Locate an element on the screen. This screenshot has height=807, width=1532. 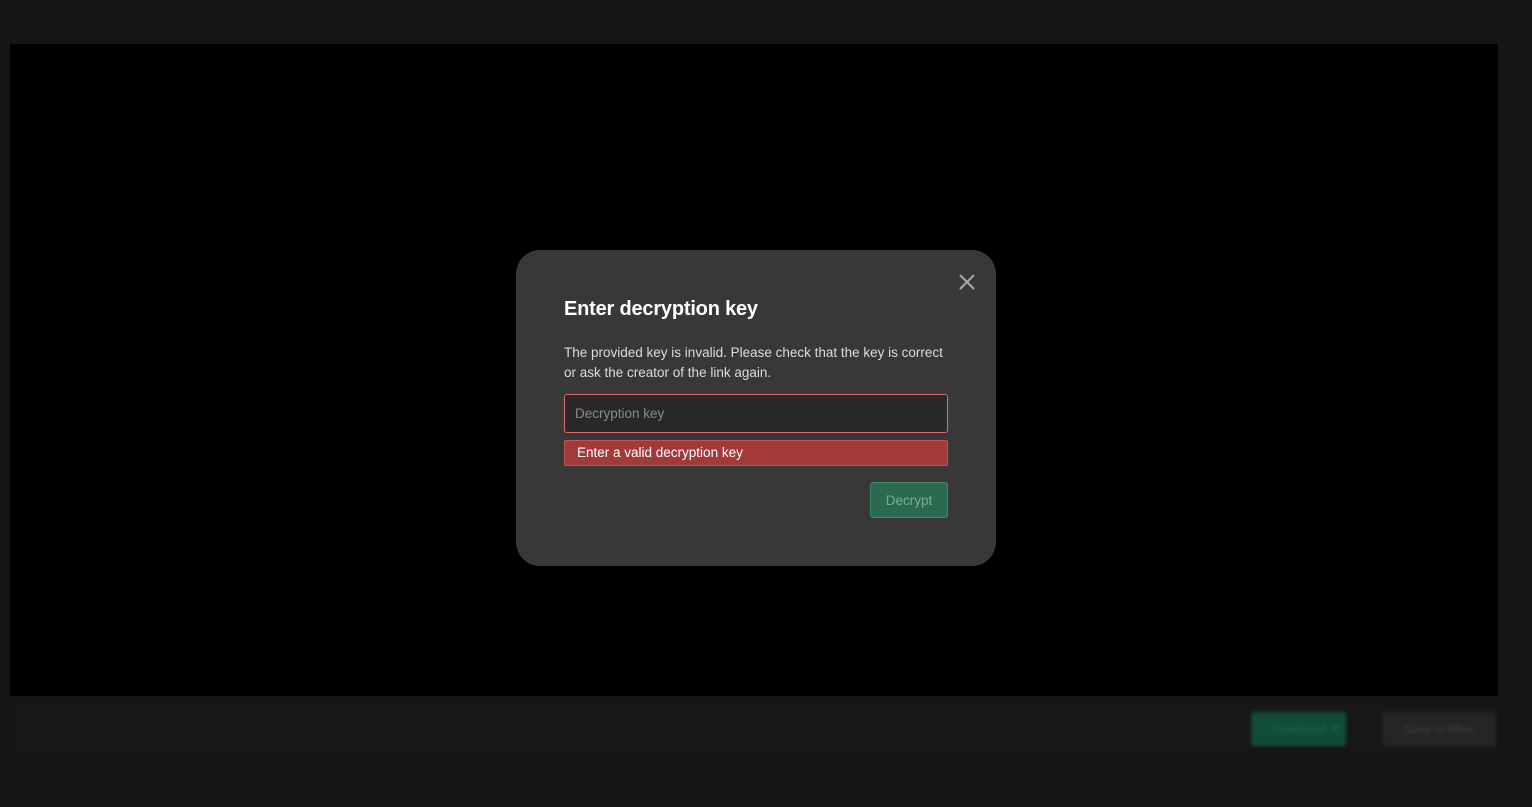
close-button is located at coordinates (967, 282).